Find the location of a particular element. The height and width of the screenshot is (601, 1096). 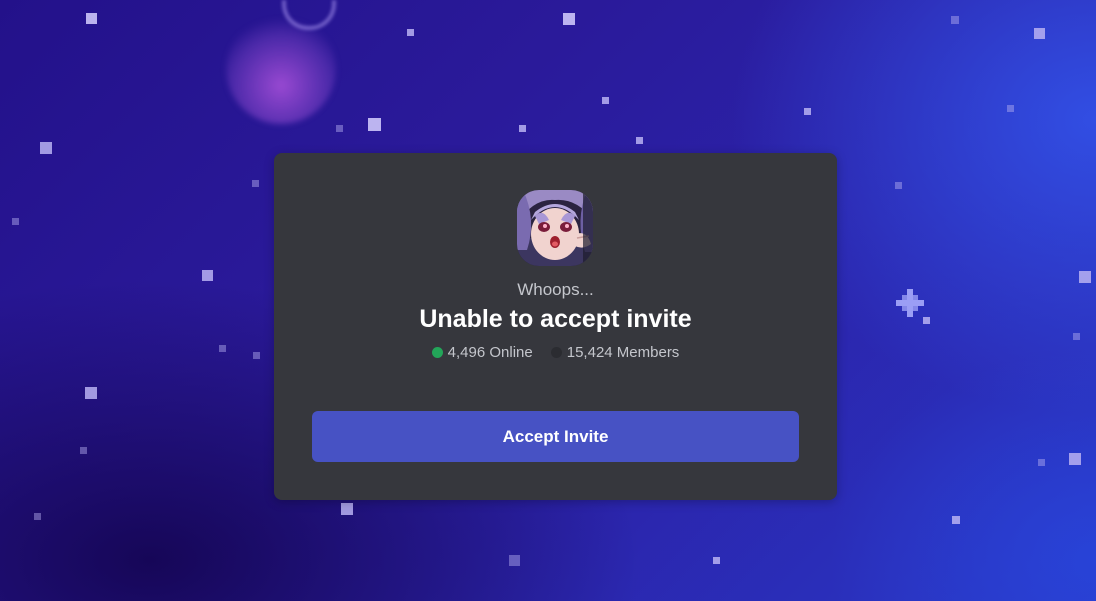

server-stats: 4,496 Online 15,424 Members is located at coordinates (555, 352).